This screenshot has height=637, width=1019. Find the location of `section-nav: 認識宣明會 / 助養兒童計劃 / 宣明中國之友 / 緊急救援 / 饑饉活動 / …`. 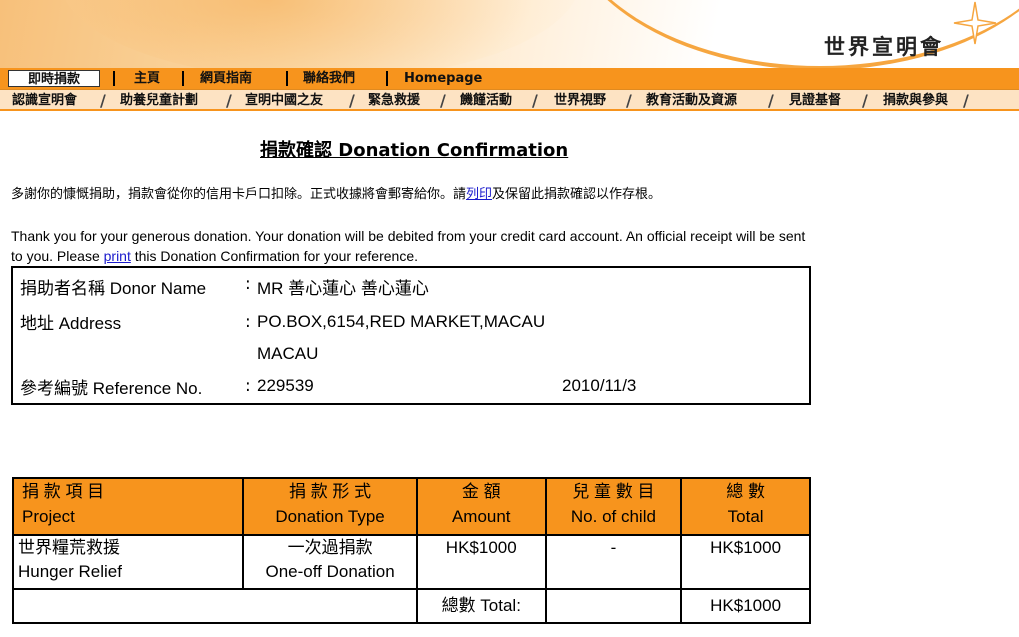

section-nav: 認識宣明會 / 助養兒童計劃 / 宣明中國之友 / 緊急救援 / 饑饉活動 / … is located at coordinates (509, 100).